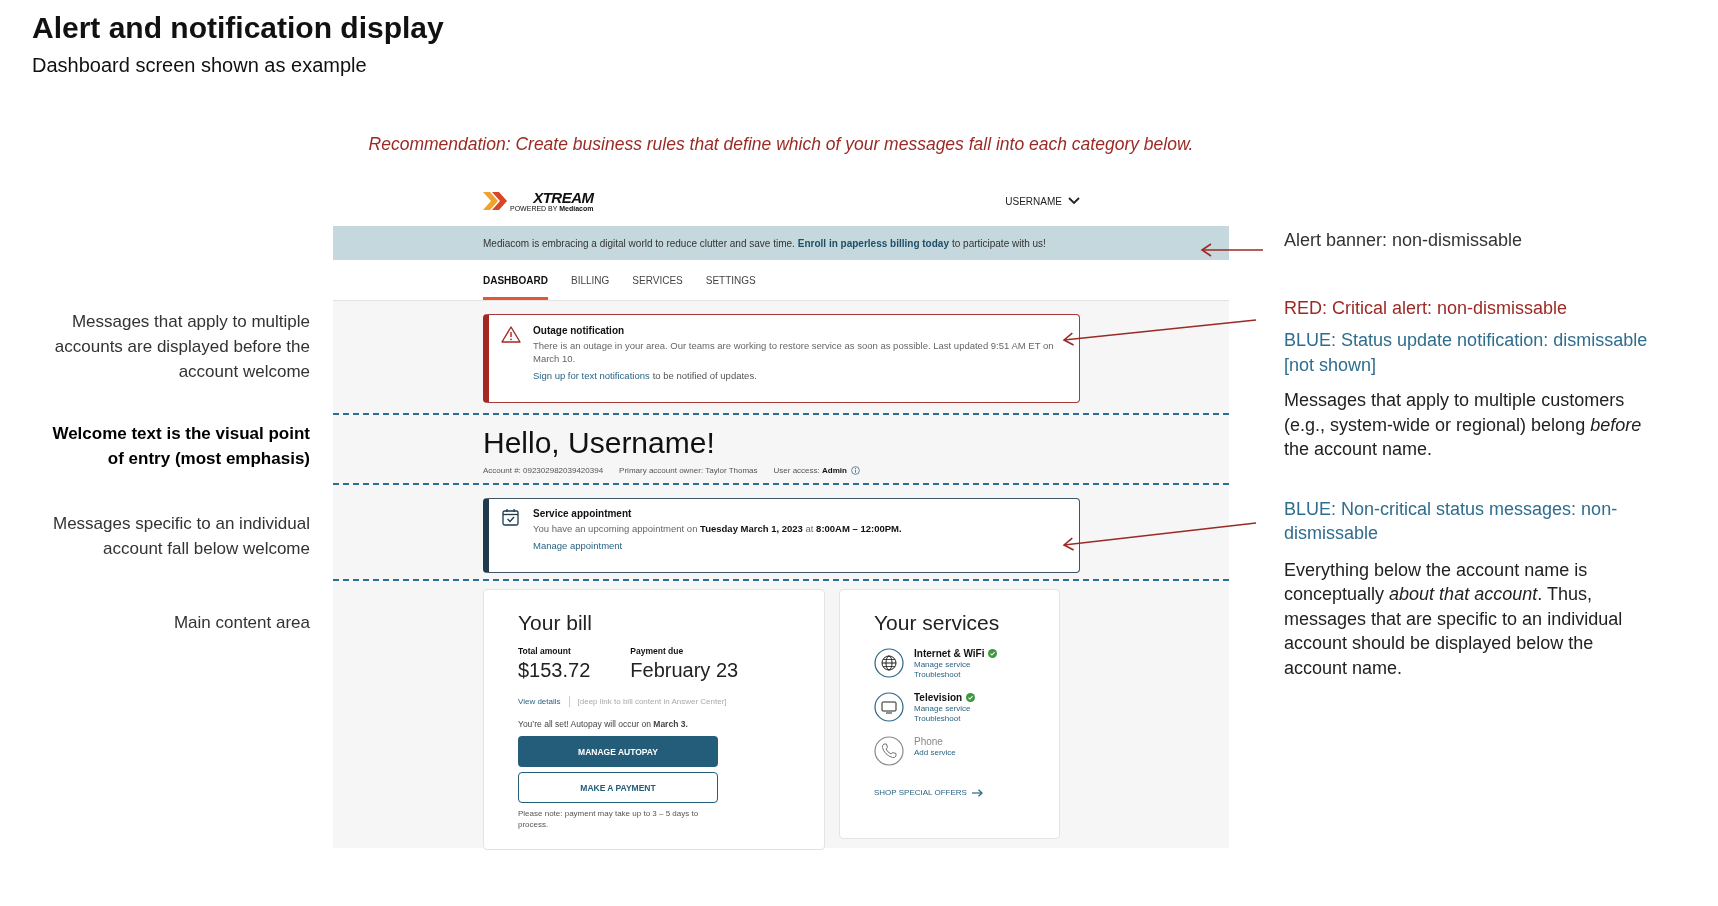  What do you see at coordinates (180, 536) in the screenshot?
I see `annotation-text: Messages specific to an individual account fall below welcome` at bounding box center [180, 536].